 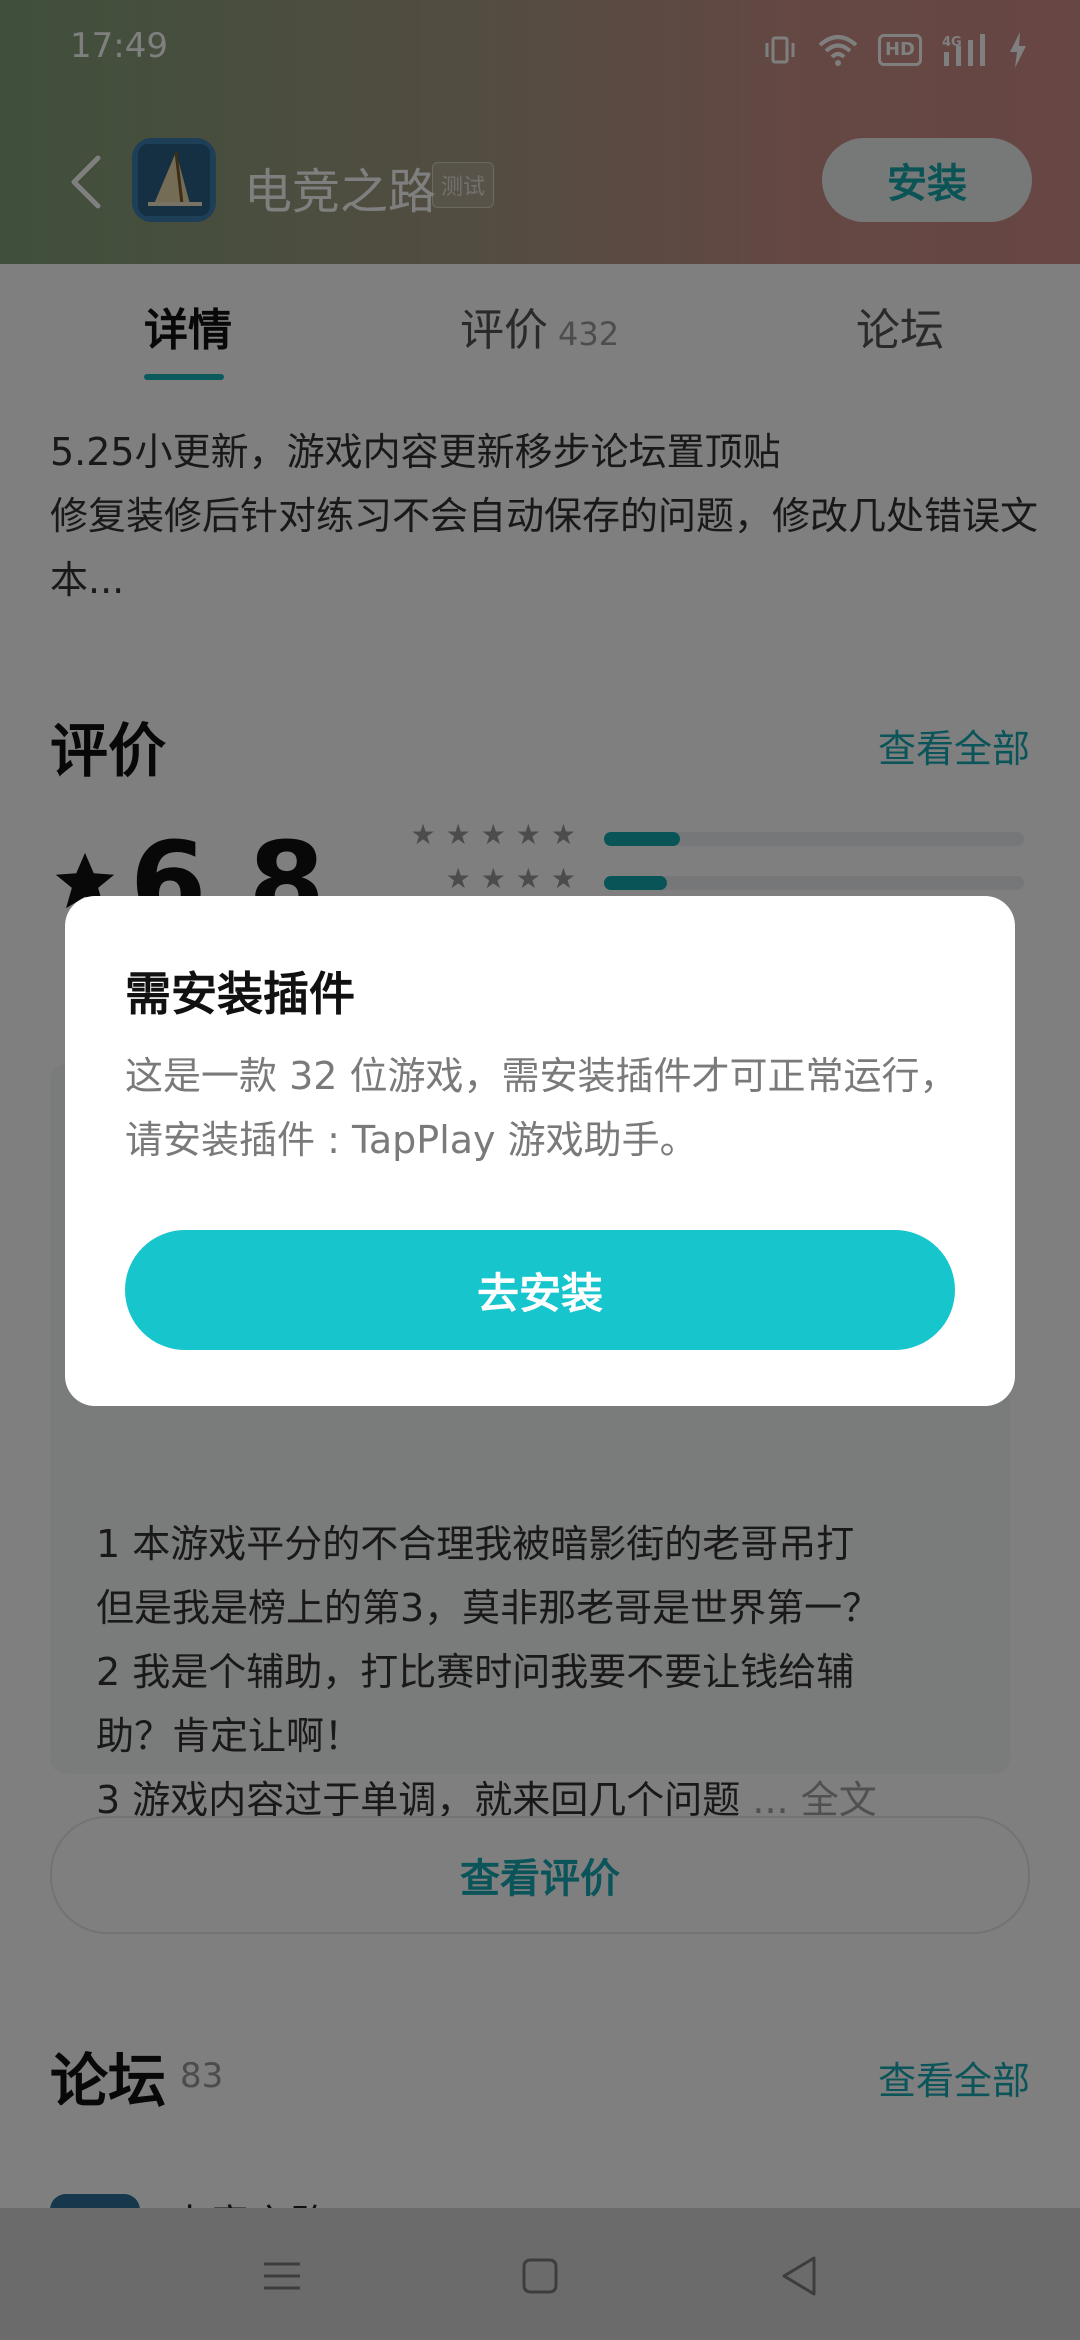 I want to click on go-install-button: 去安装, so click(x=540, y=1290).